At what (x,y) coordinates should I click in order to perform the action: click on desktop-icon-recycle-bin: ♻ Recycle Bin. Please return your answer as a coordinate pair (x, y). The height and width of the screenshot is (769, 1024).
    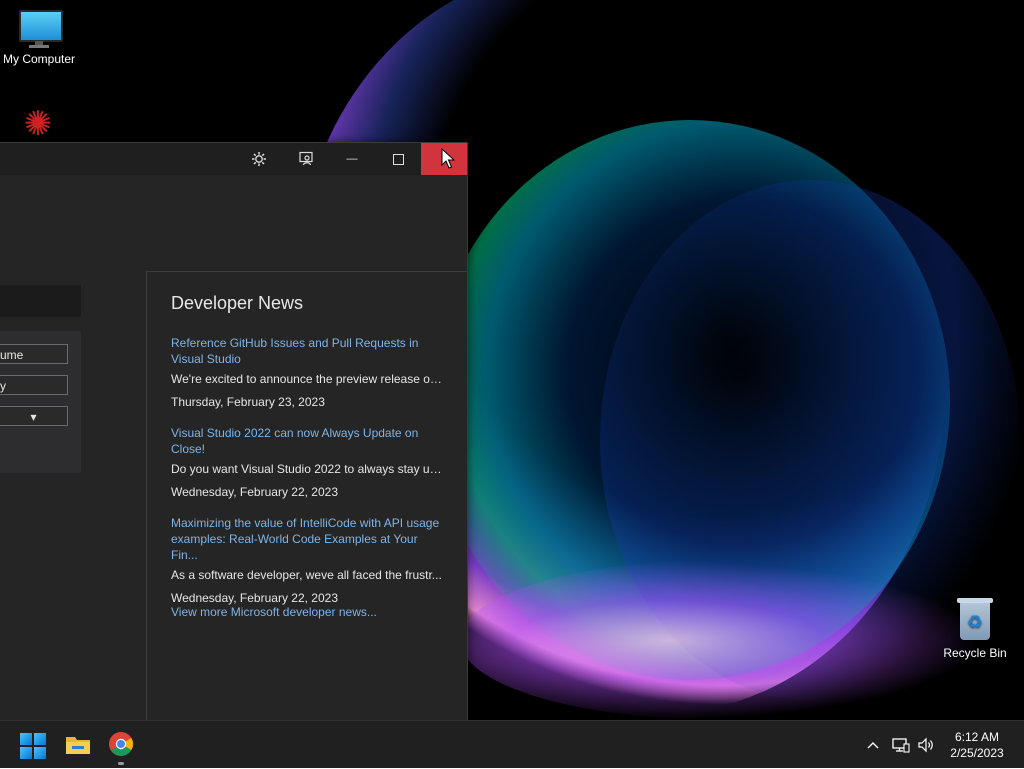
    Looking at the image, I should click on (975, 629).